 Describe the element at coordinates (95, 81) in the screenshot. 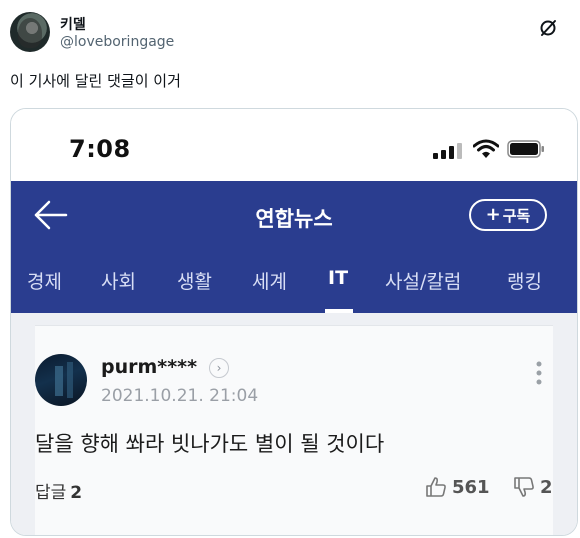

I see `tweet-text: 이 기사에 달린 댓글이 이거` at that location.